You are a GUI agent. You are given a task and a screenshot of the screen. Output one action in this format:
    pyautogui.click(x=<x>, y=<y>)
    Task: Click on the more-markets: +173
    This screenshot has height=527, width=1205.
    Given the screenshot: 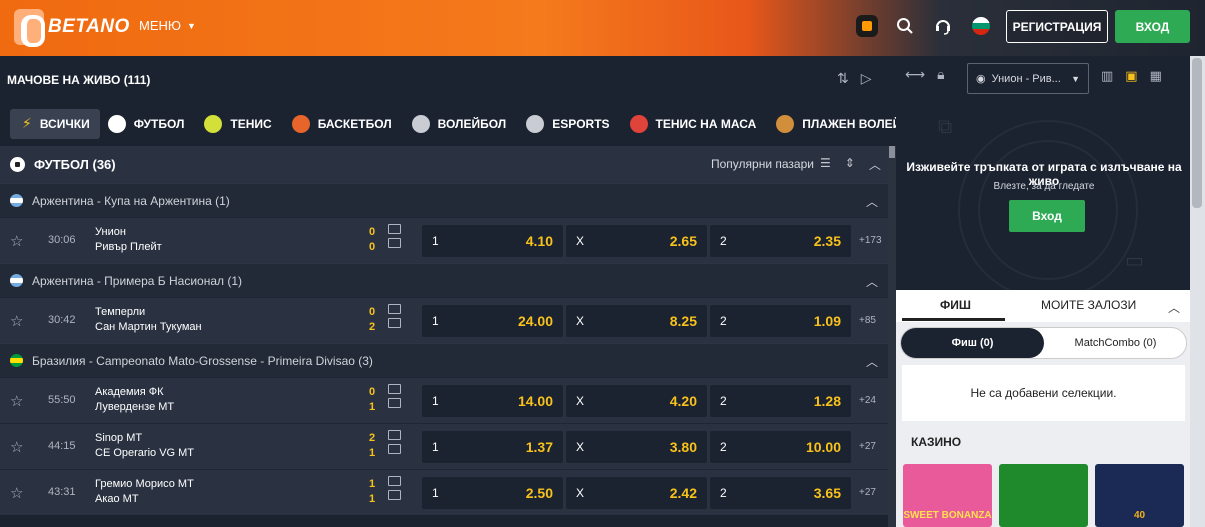 What is the action you would take?
    pyautogui.click(x=870, y=240)
    